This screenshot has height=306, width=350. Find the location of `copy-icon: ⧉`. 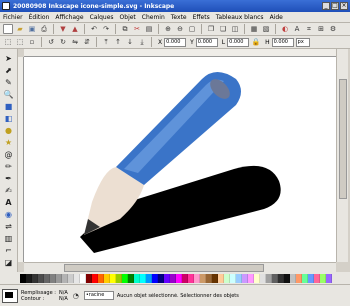

copy-icon: ⧉ is located at coordinates (125, 29).